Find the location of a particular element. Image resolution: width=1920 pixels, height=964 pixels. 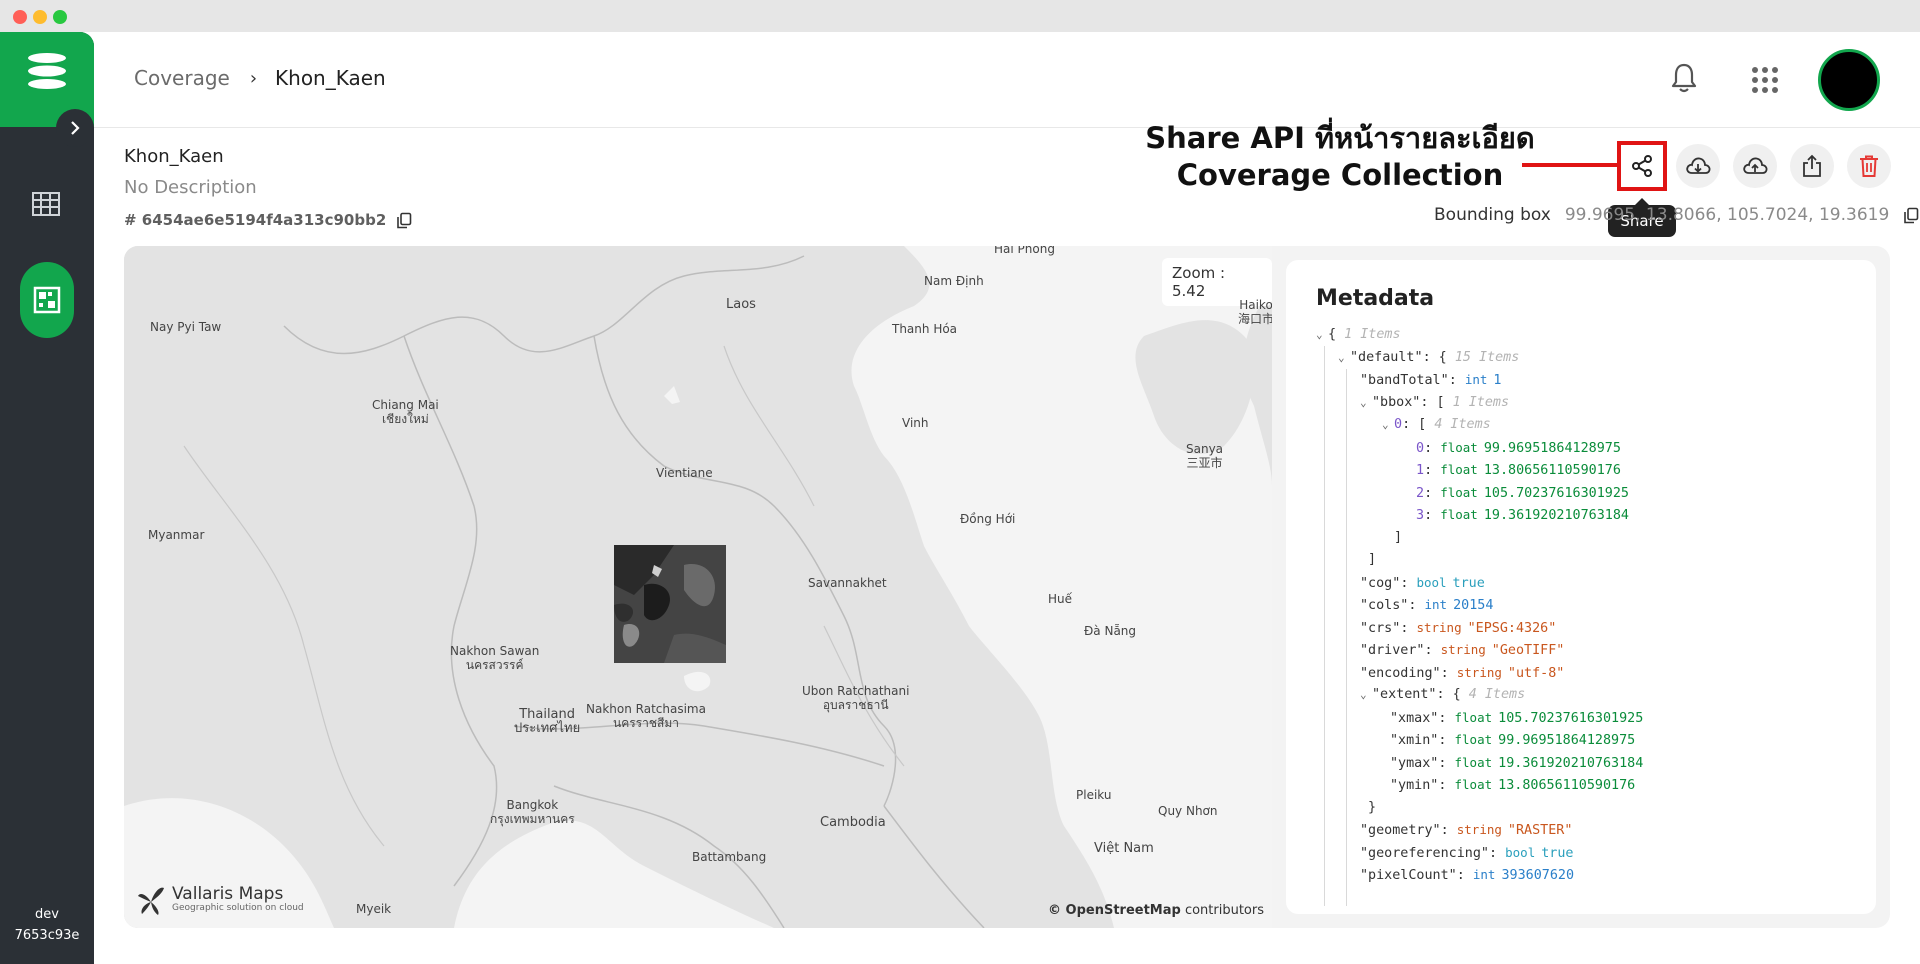

breadcrumb-coverage-link: Coverage is located at coordinates (182, 78).